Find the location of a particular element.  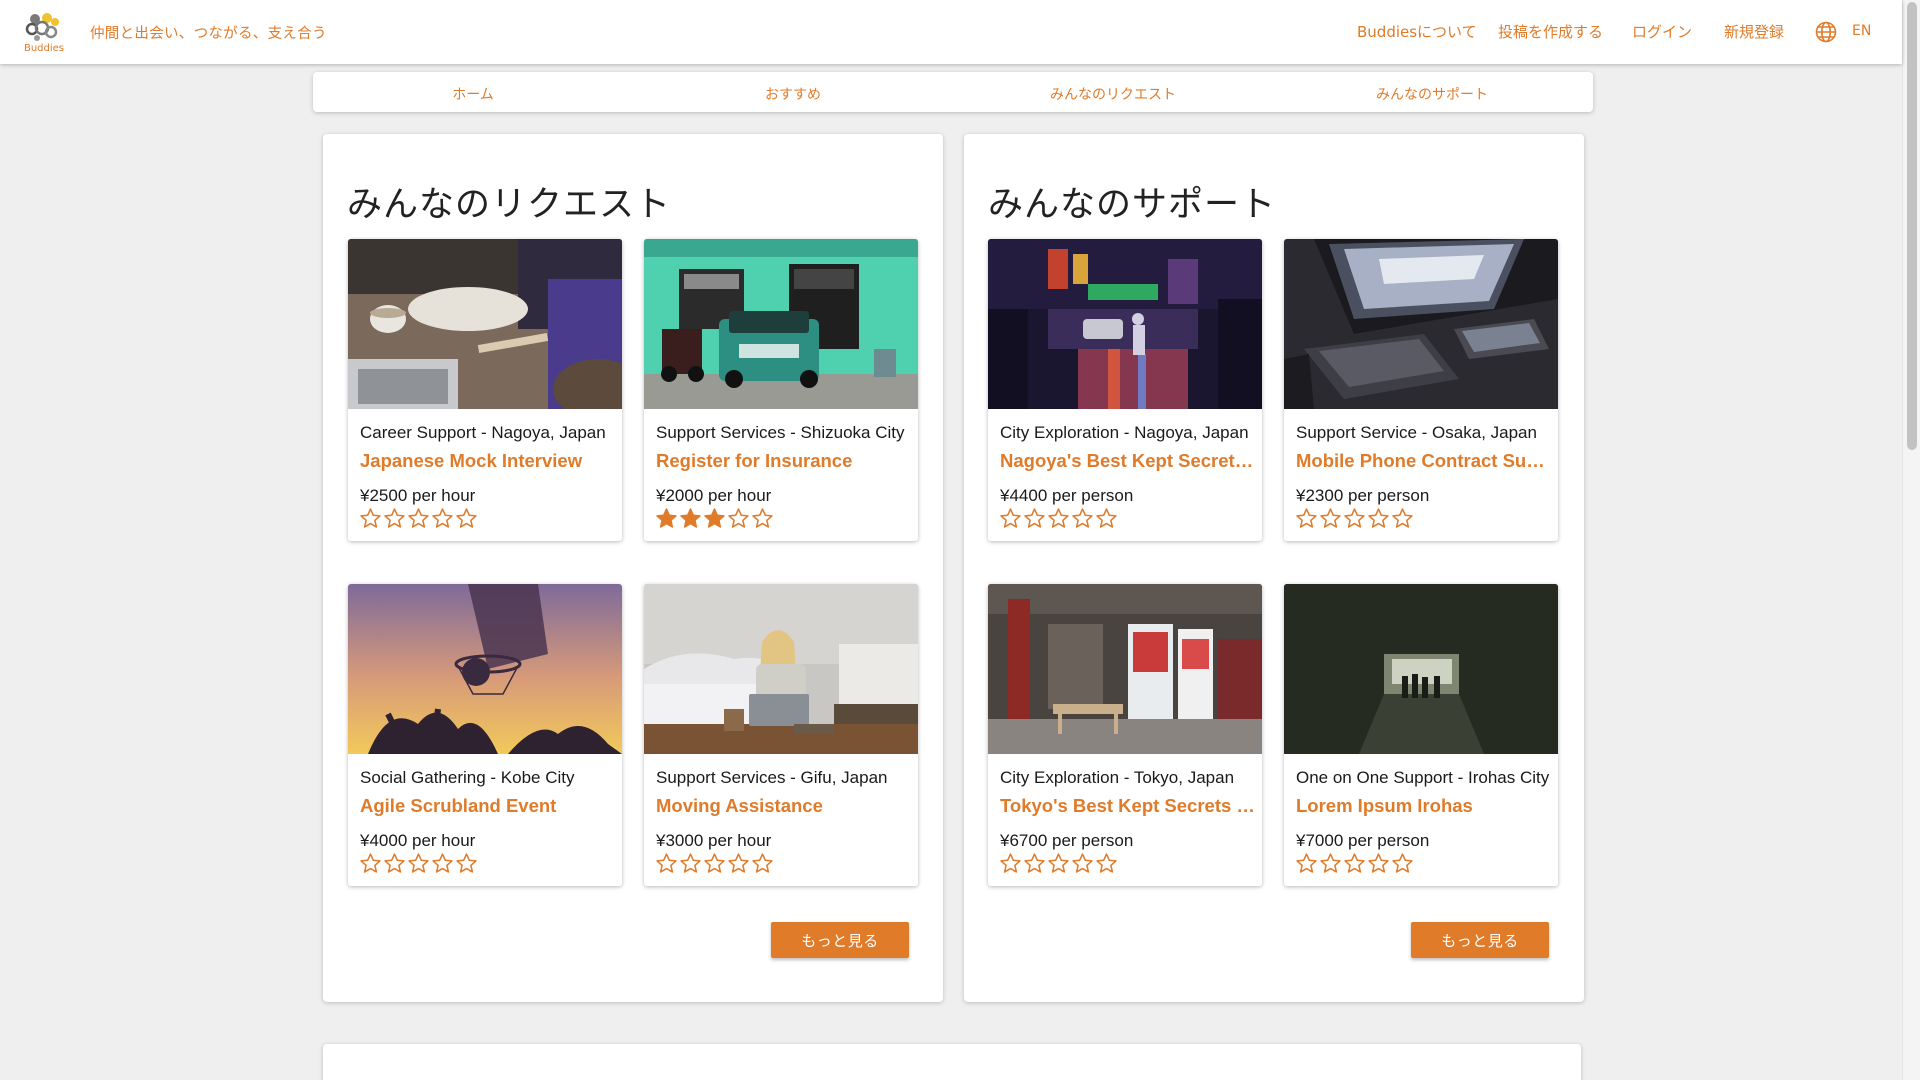

scrollbar-thumb is located at coordinates (1912, 226).